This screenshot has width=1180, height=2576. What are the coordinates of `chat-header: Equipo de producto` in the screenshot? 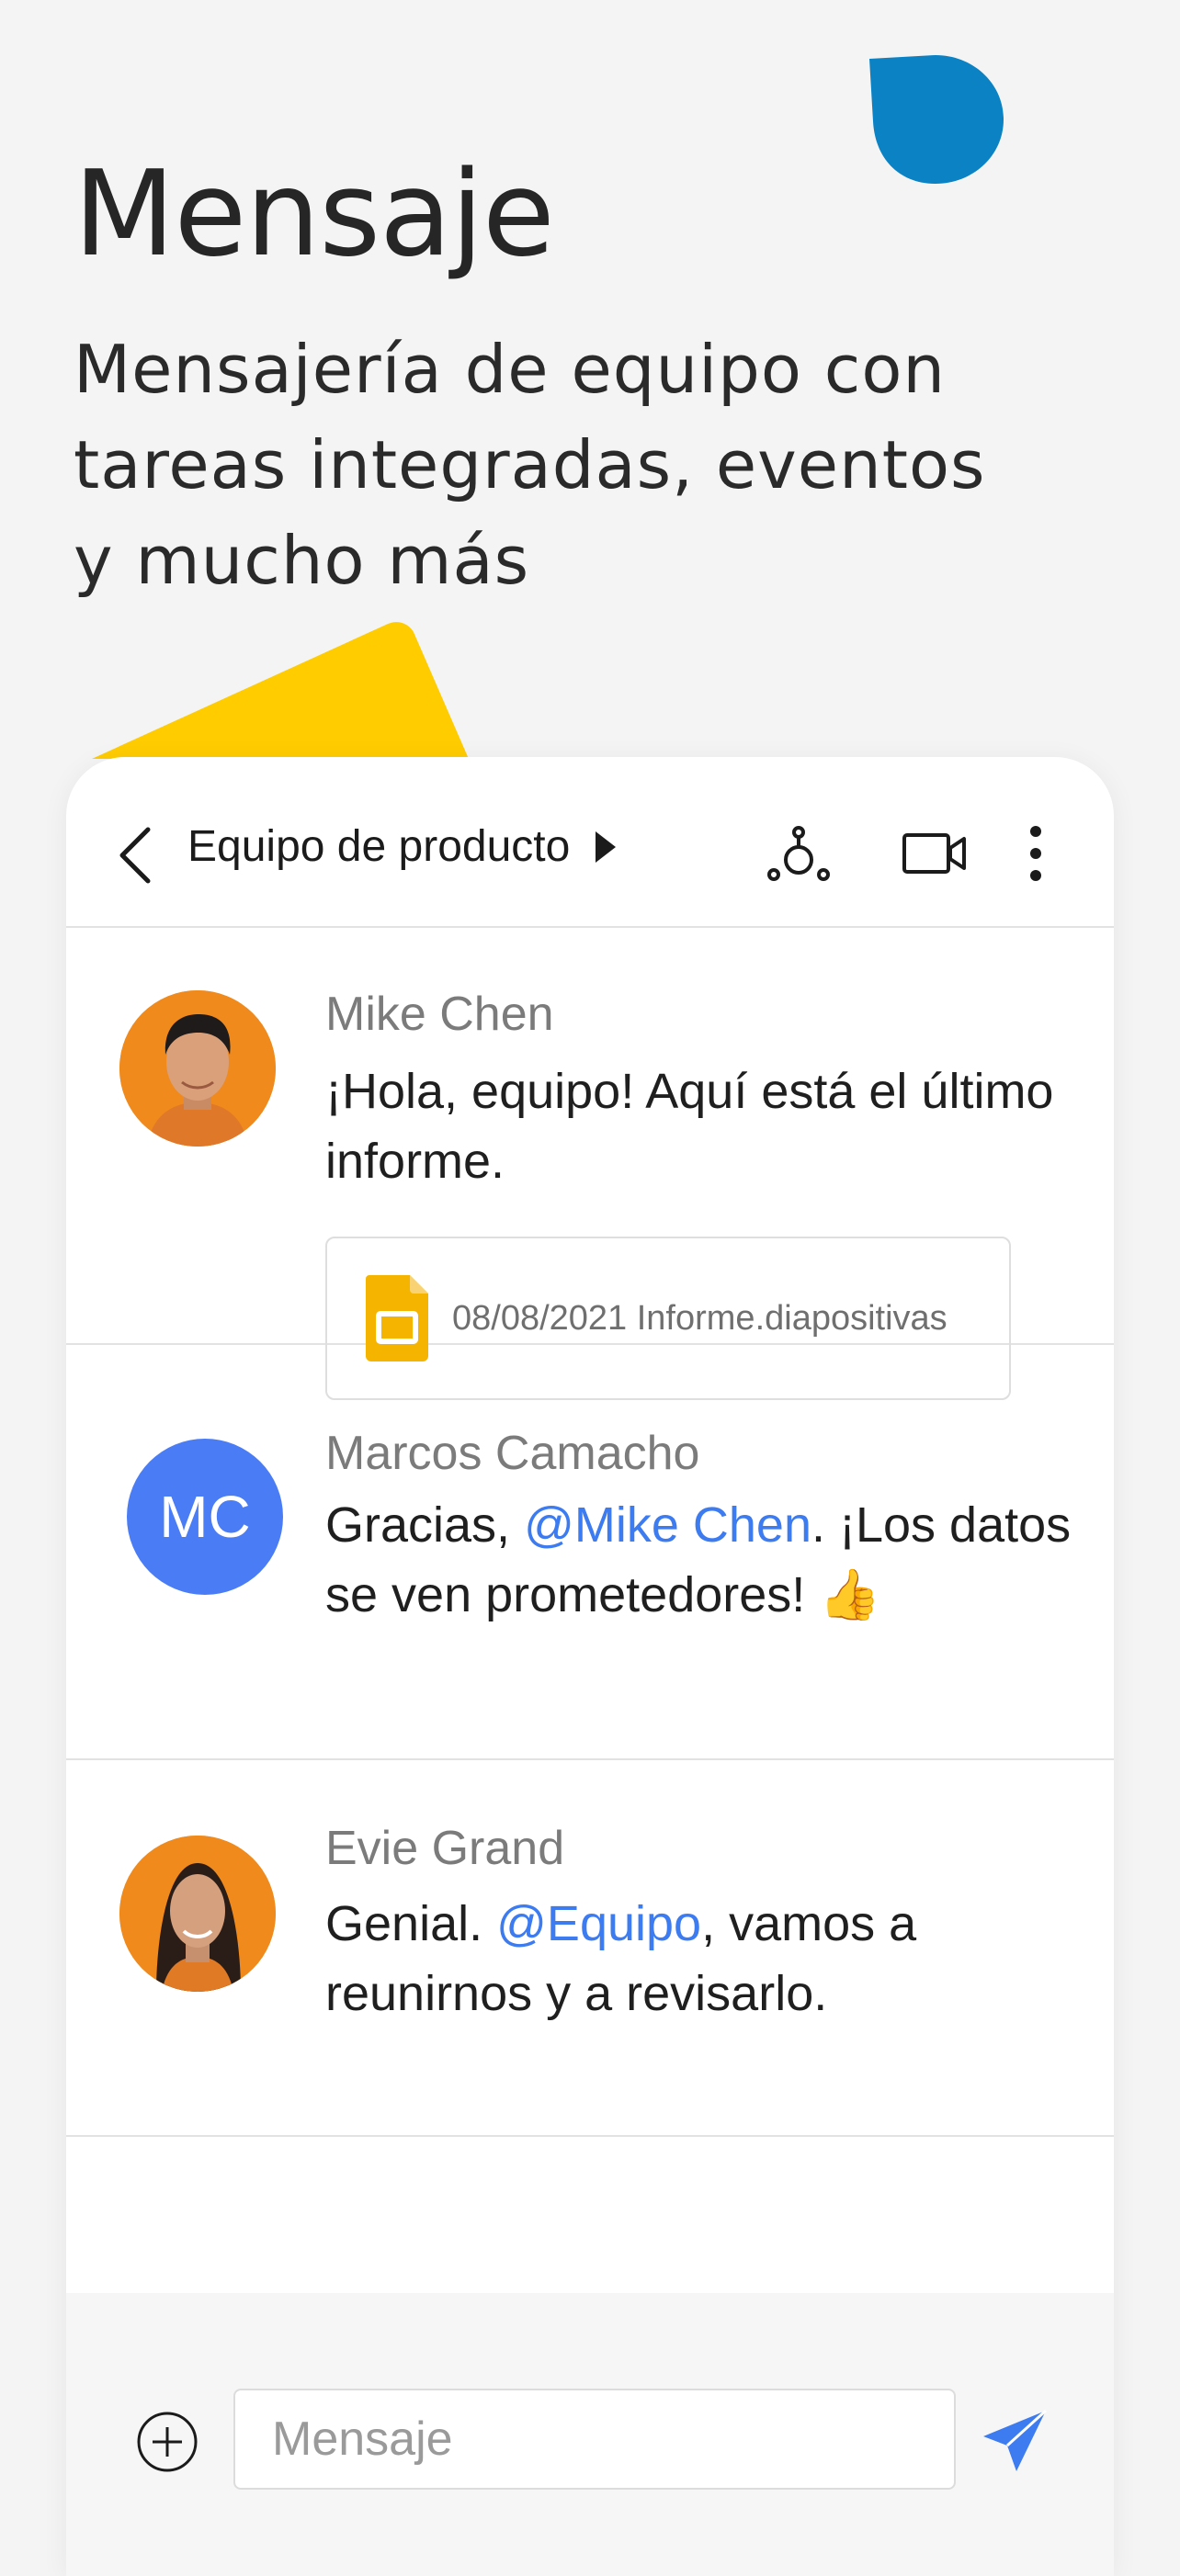 It's located at (590, 842).